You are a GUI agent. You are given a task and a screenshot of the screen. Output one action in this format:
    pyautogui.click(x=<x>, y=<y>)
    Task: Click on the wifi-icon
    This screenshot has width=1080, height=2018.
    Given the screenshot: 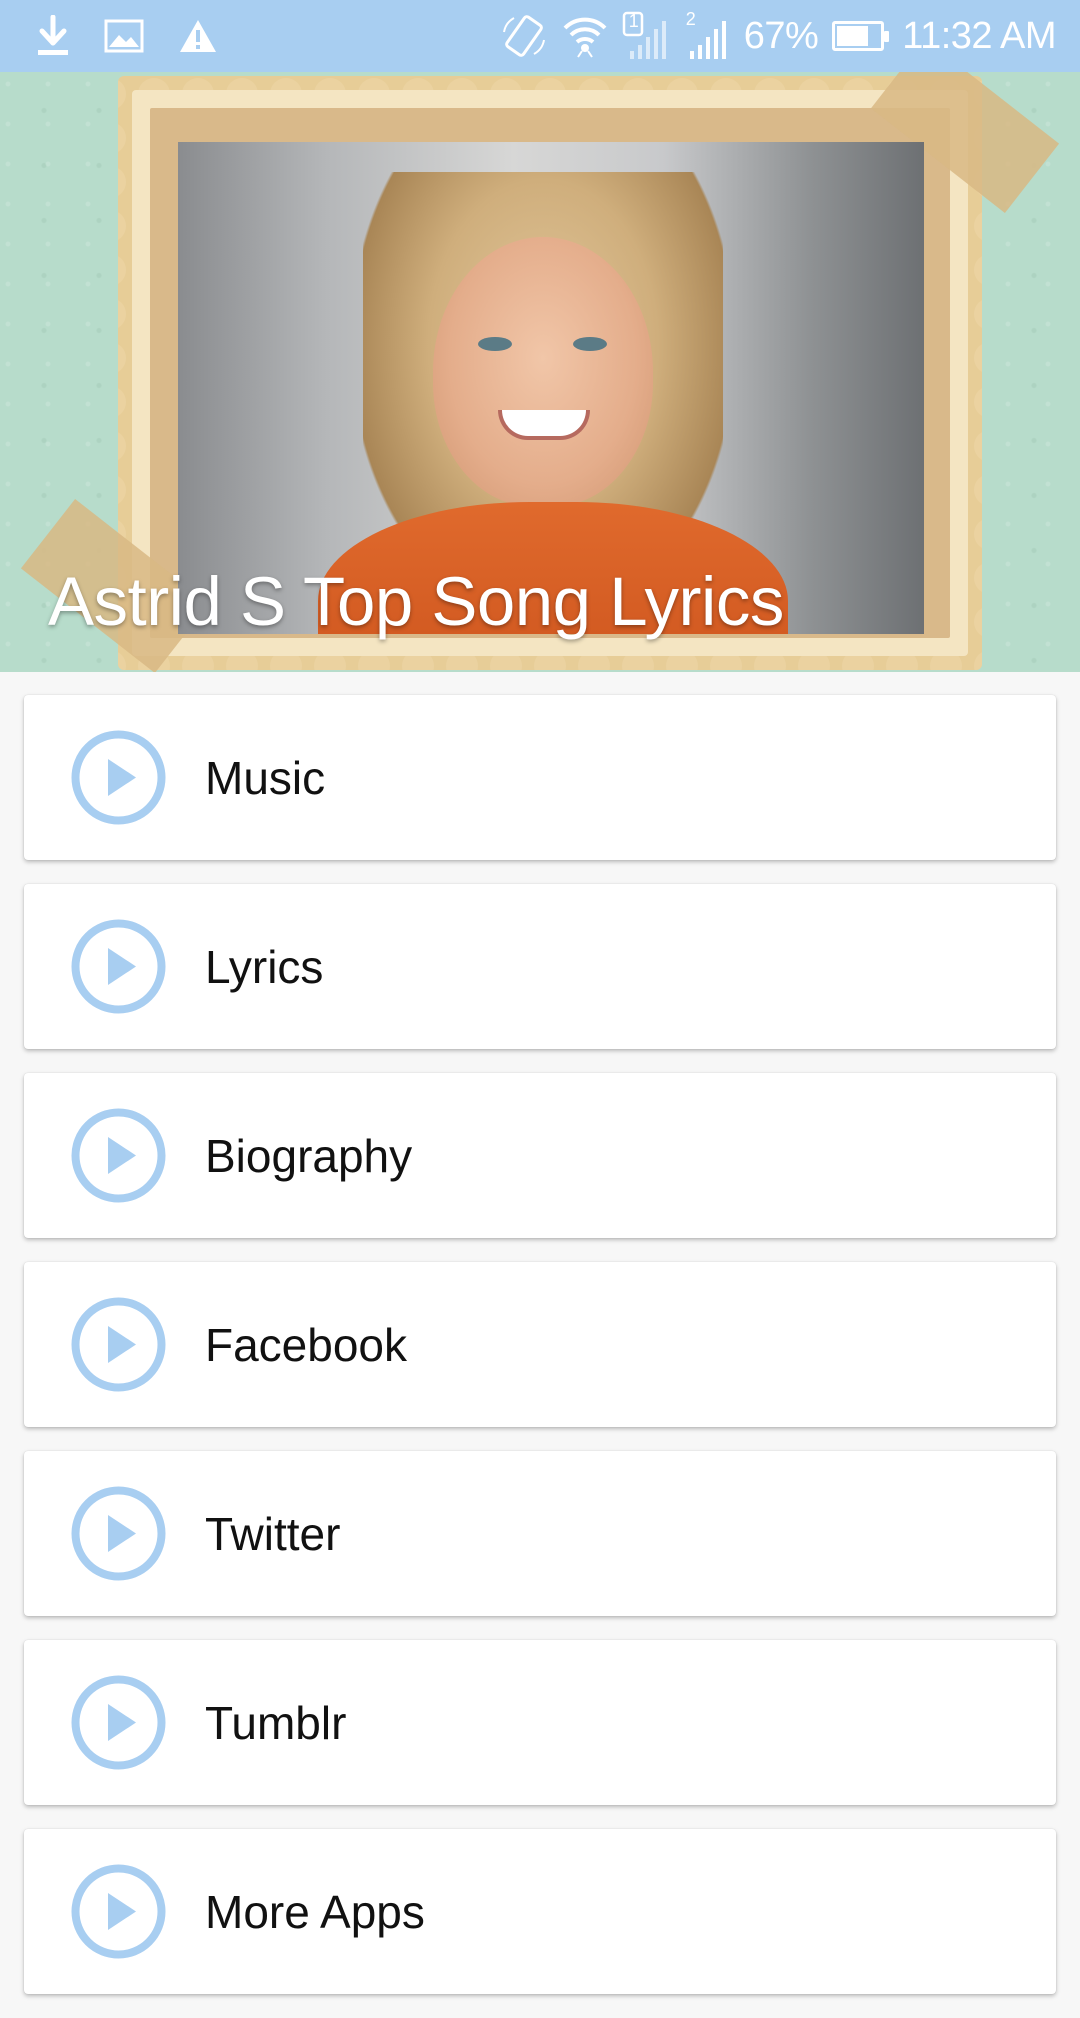 What is the action you would take?
    pyautogui.click(x=585, y=36)
    